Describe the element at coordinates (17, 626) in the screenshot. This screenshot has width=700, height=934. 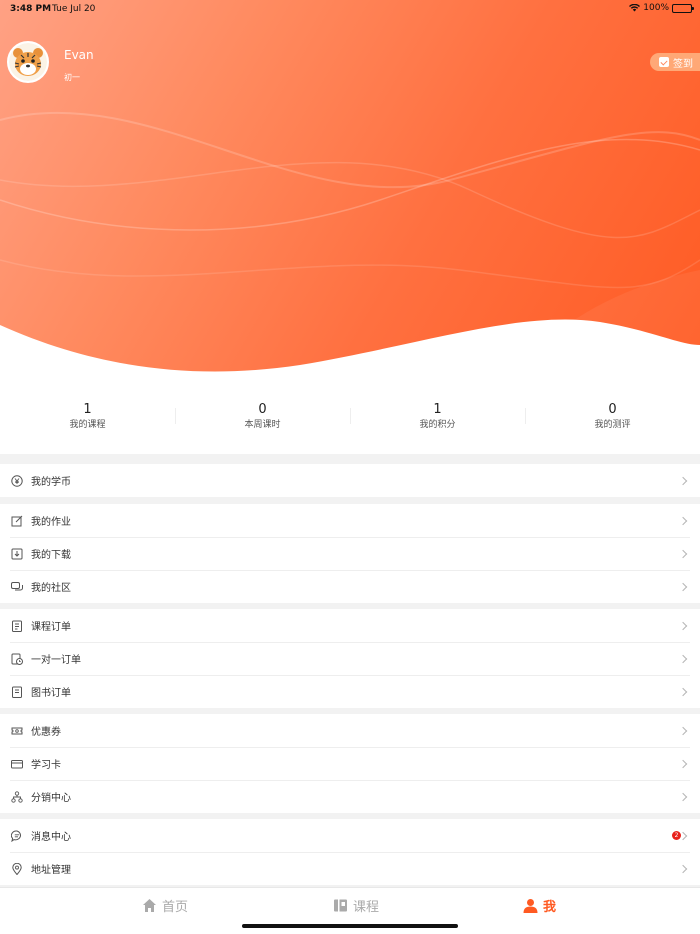
I see `order-icon` at that location.